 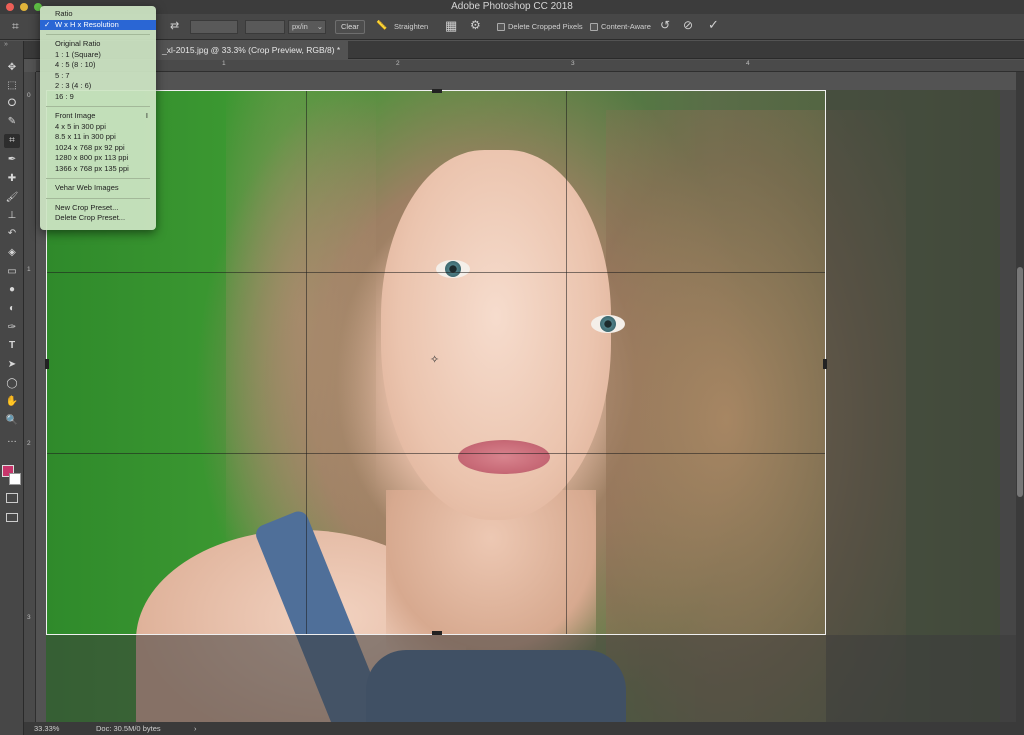 What do you see at coordinates (12, 328) in the screenshot?
I see `pen-icon: ✑` at bounding box center [12, 328].